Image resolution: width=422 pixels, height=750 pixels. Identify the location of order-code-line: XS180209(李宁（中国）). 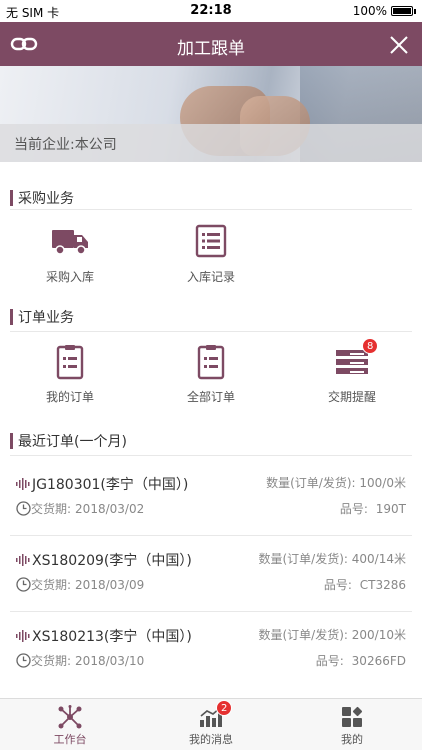
(104, 560).